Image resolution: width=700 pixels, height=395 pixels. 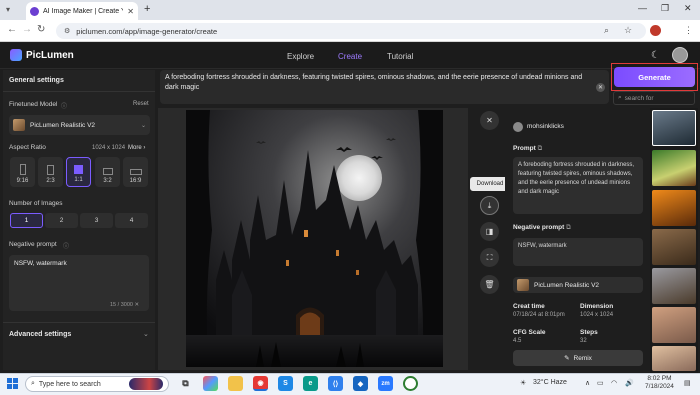 I want to click on edge-icon: e, so click(x=310, y=383).